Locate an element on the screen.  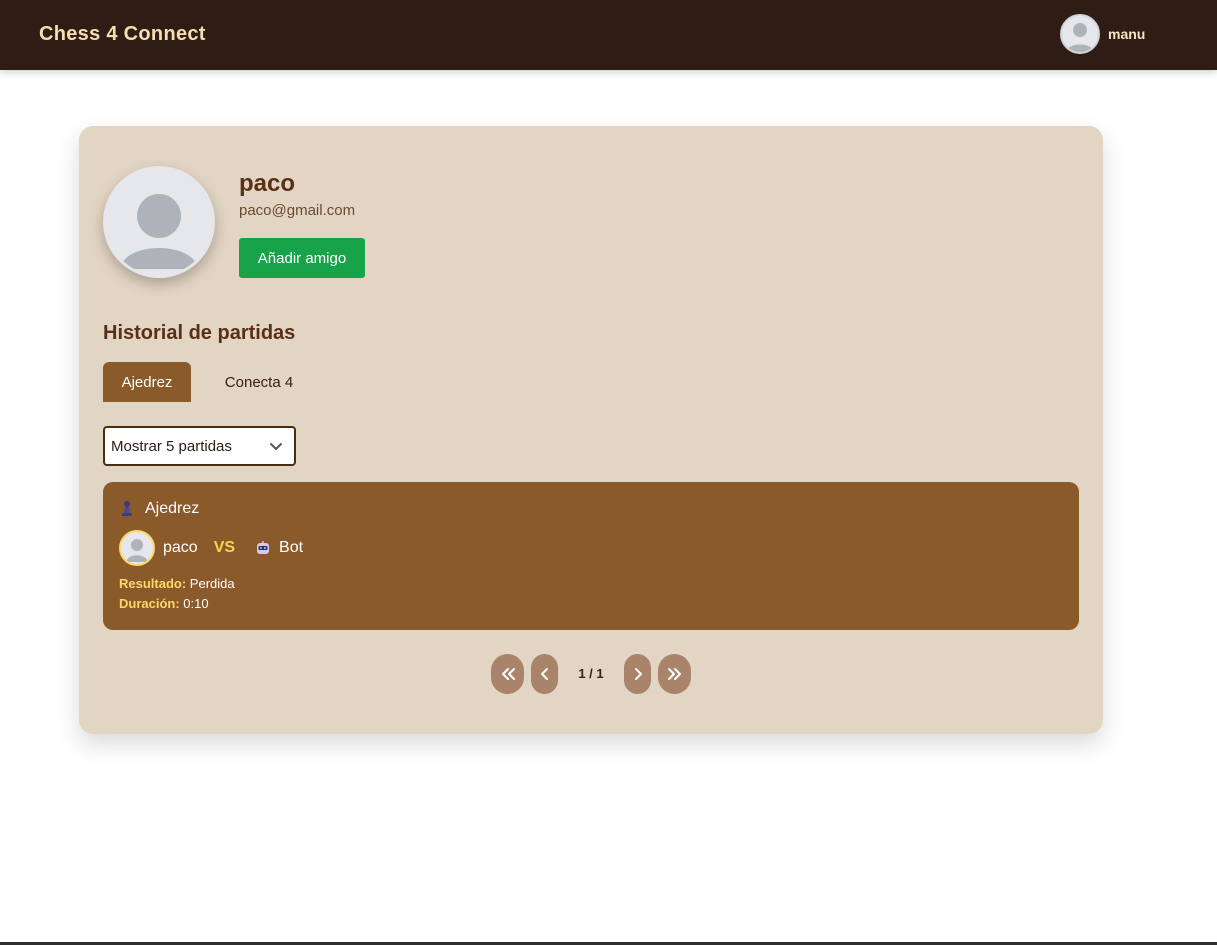
game-duration: Duración: 0:10 is located at coordinates (164, 603).